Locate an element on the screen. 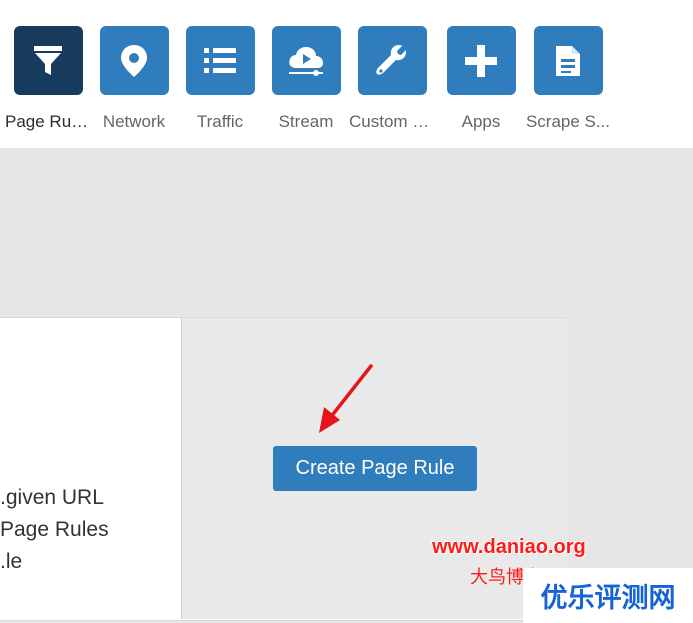  nav-tile-scrape-shield is located at coordinates (568, 60).